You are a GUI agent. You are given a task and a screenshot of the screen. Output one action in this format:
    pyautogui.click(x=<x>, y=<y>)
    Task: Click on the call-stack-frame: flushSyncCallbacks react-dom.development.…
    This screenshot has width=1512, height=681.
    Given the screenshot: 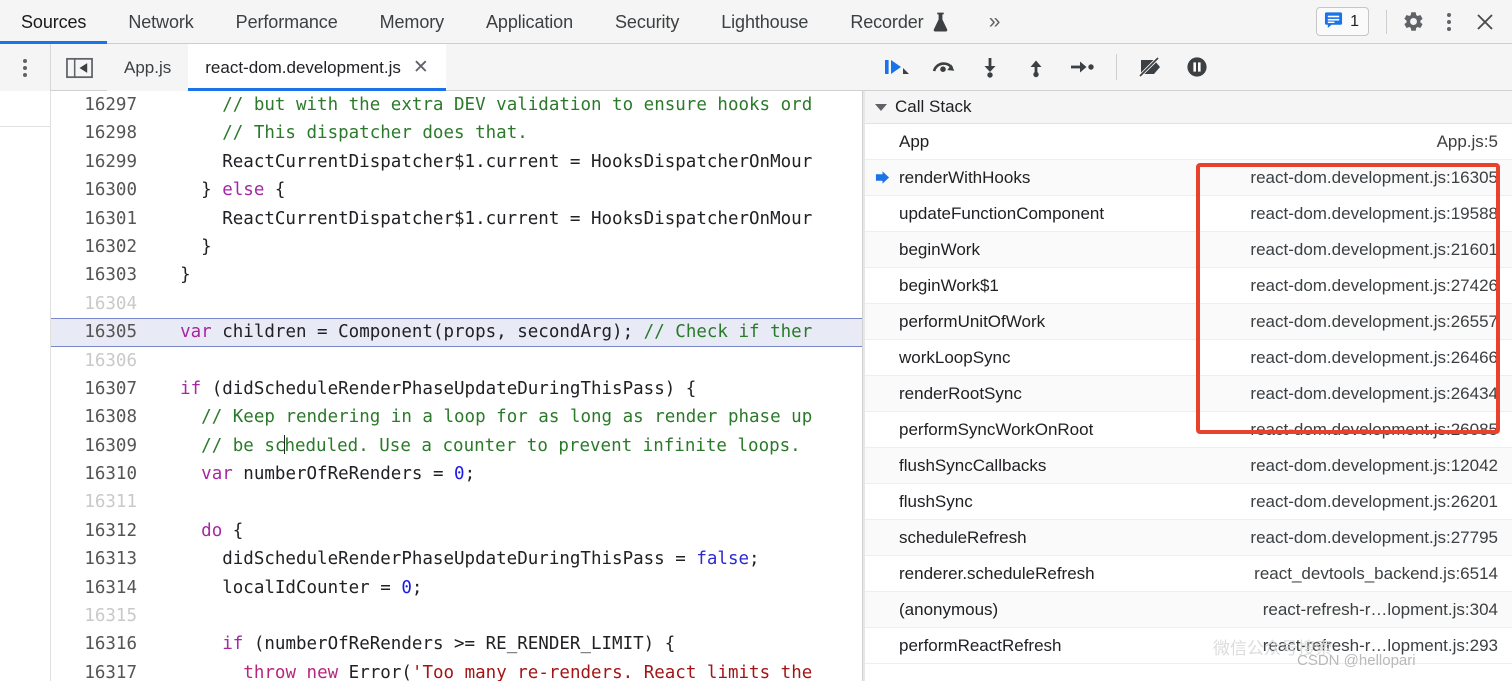 What is the action you would take?
    pyautogui.click(x=1188, y=466)
    